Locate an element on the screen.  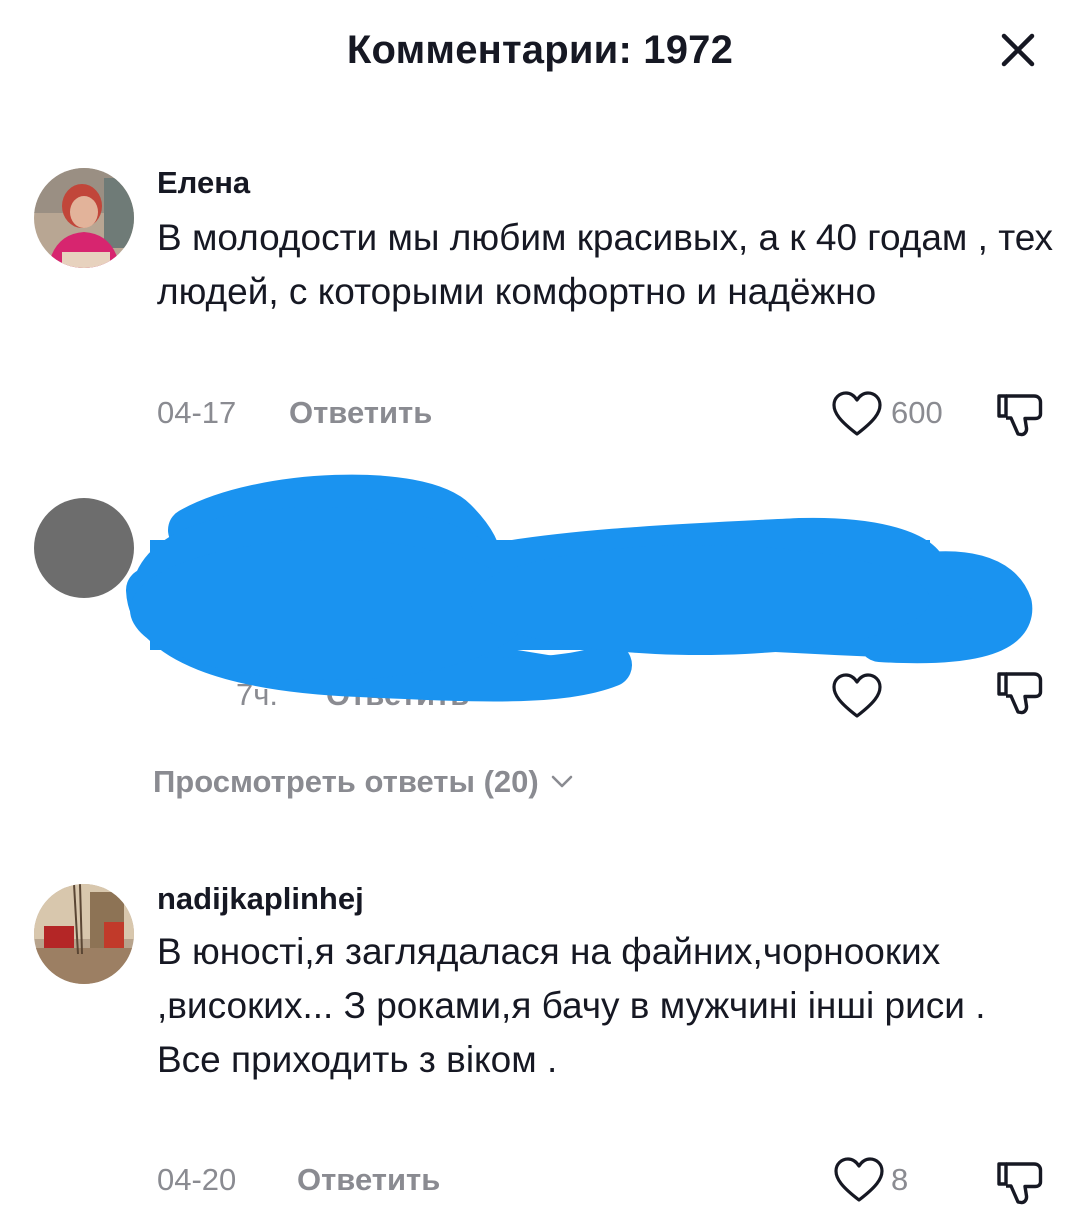
close-button is located at coordinates (1018, 52).